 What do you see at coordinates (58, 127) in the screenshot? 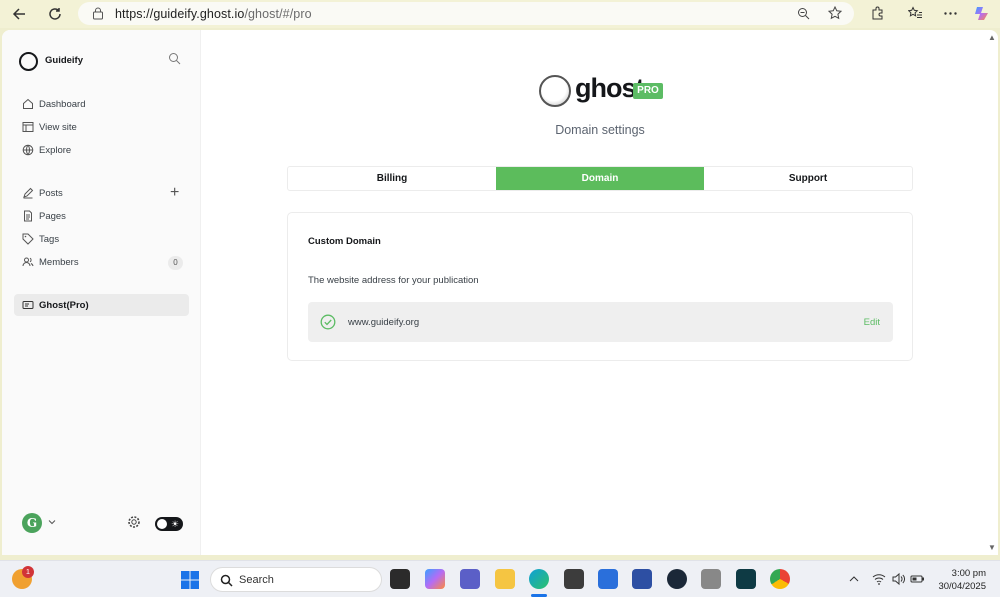
I see `sidebar-item-label: View site` at bounding box center [58, 127].